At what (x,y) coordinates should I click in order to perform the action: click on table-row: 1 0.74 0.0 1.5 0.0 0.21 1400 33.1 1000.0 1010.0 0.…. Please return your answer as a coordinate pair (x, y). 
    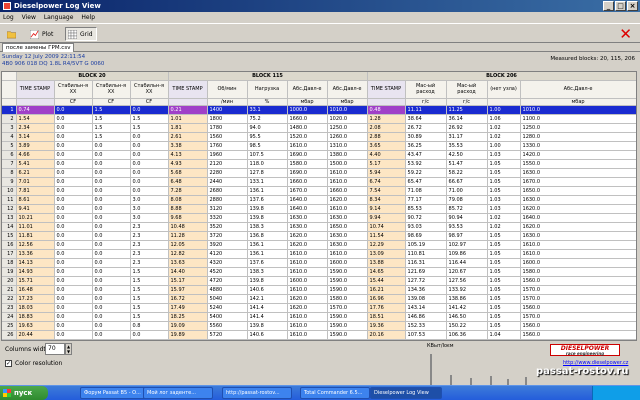
    Looking at the image, I should click on (319, 110).